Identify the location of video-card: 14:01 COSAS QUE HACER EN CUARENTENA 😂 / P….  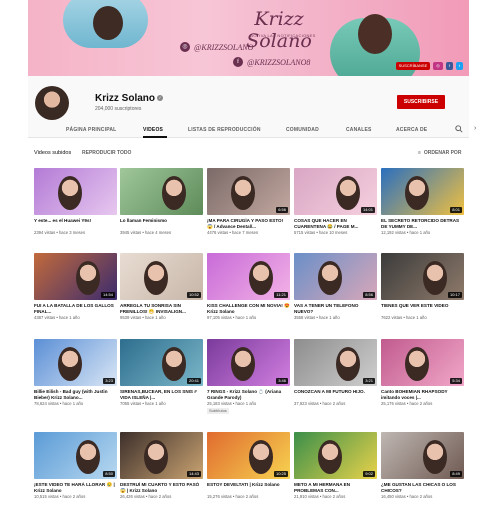
(337, 201).